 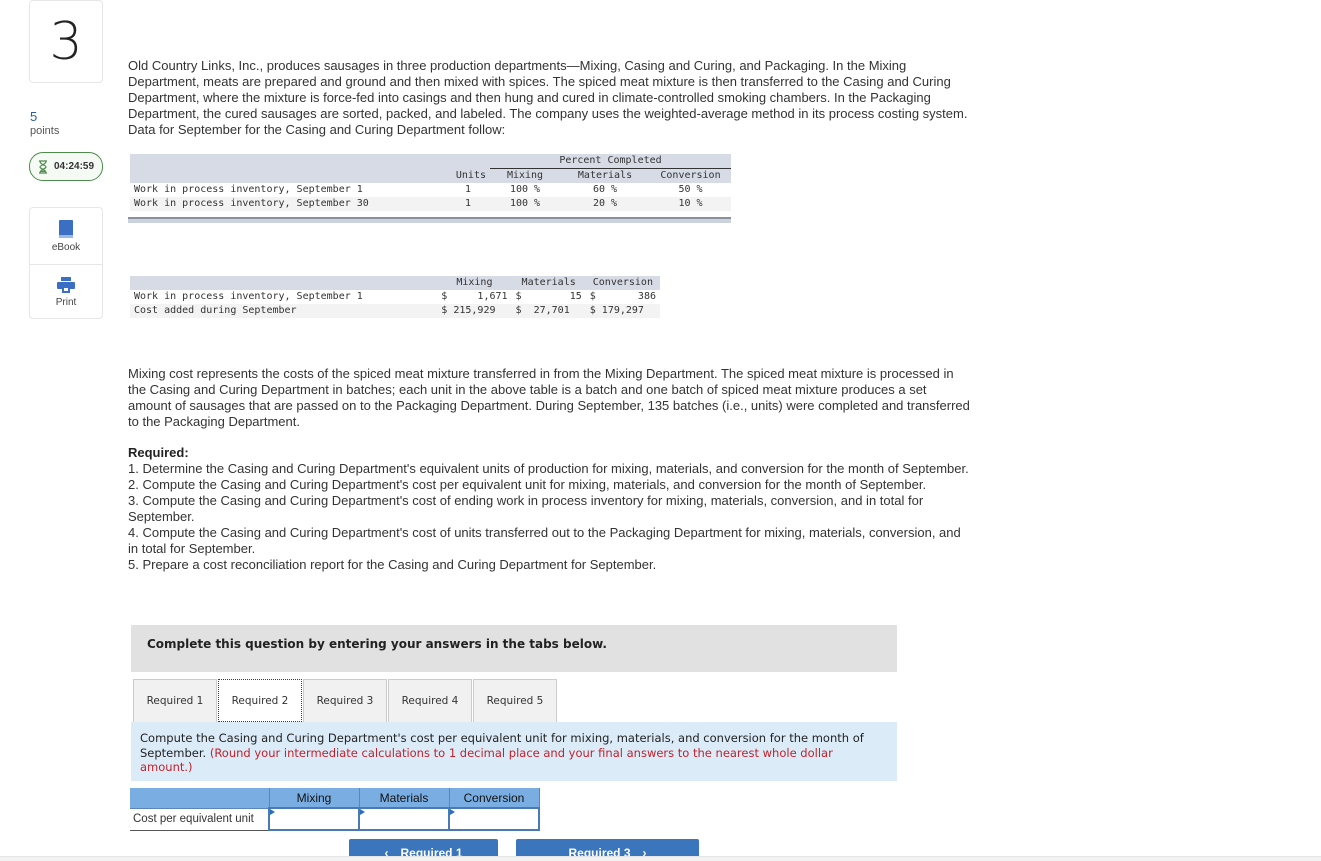 What do you see at coordinates (660, 858) in the screenshot?
I see `bottom-bar` at bounding box center [660, 858].